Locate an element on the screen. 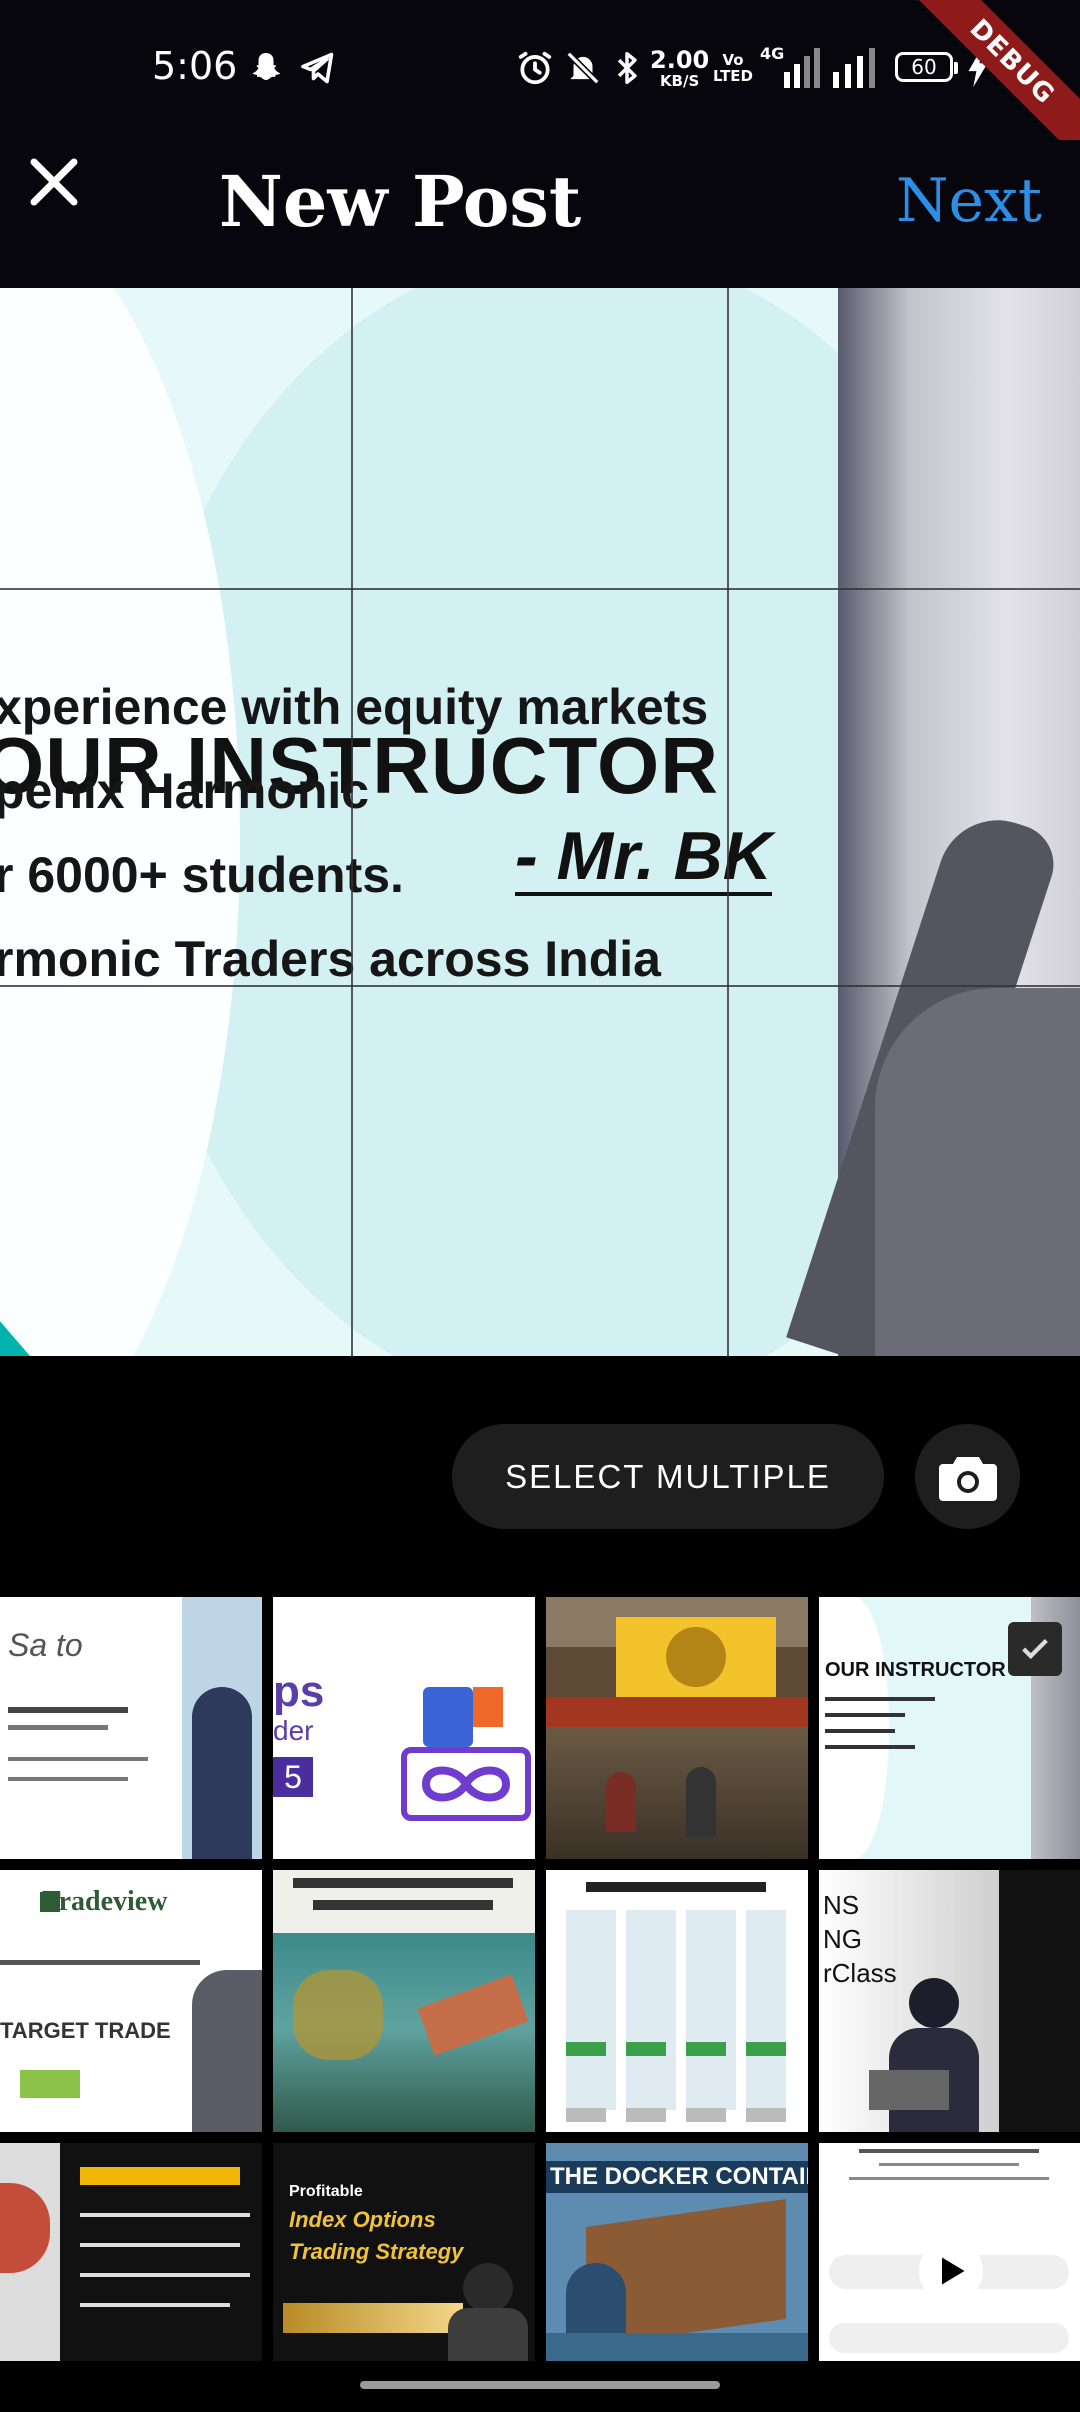 Image resolution: width=1080 pixels, height=2412 pixels. status-bar: 5:06 2.00 KB/S Vo LTED 4G 60 DEBUG is located at coordinates (540, 85).